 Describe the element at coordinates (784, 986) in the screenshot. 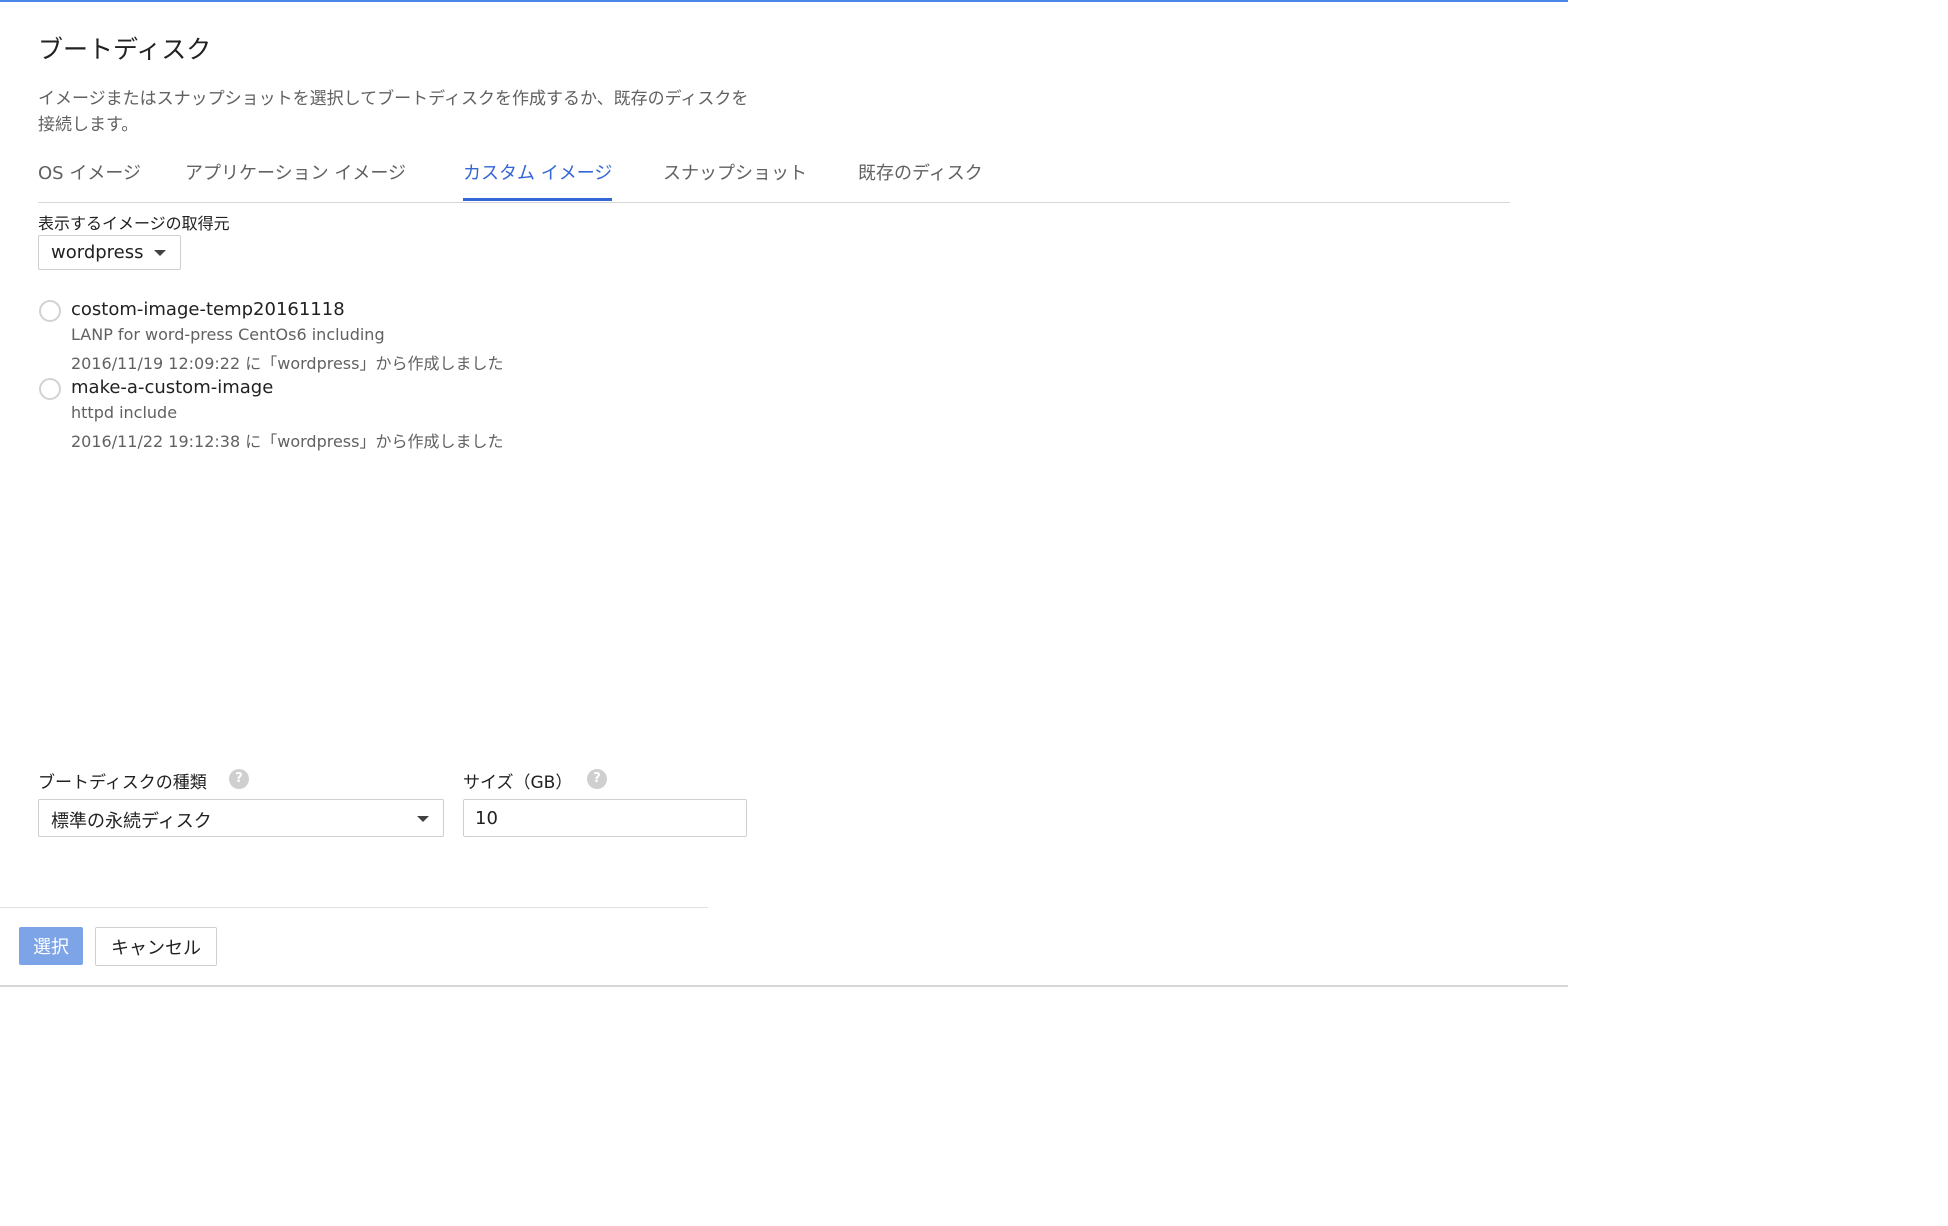

I see `bottom-divider` at that location.